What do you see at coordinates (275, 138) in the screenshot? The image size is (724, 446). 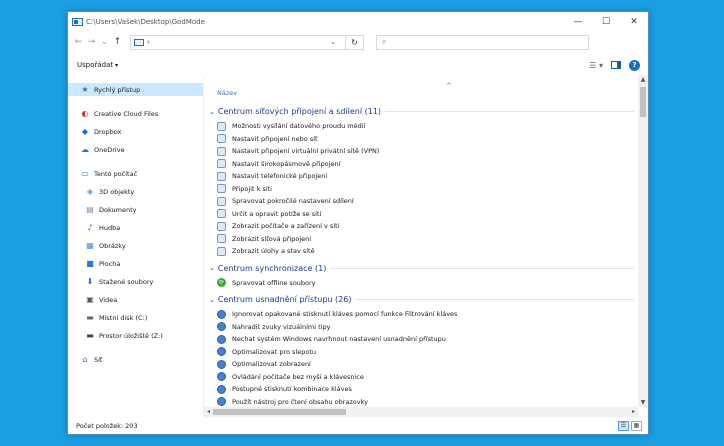 I see `list-item-label: Nastavit připojení nebo síť` at bounding box center [275, 138].